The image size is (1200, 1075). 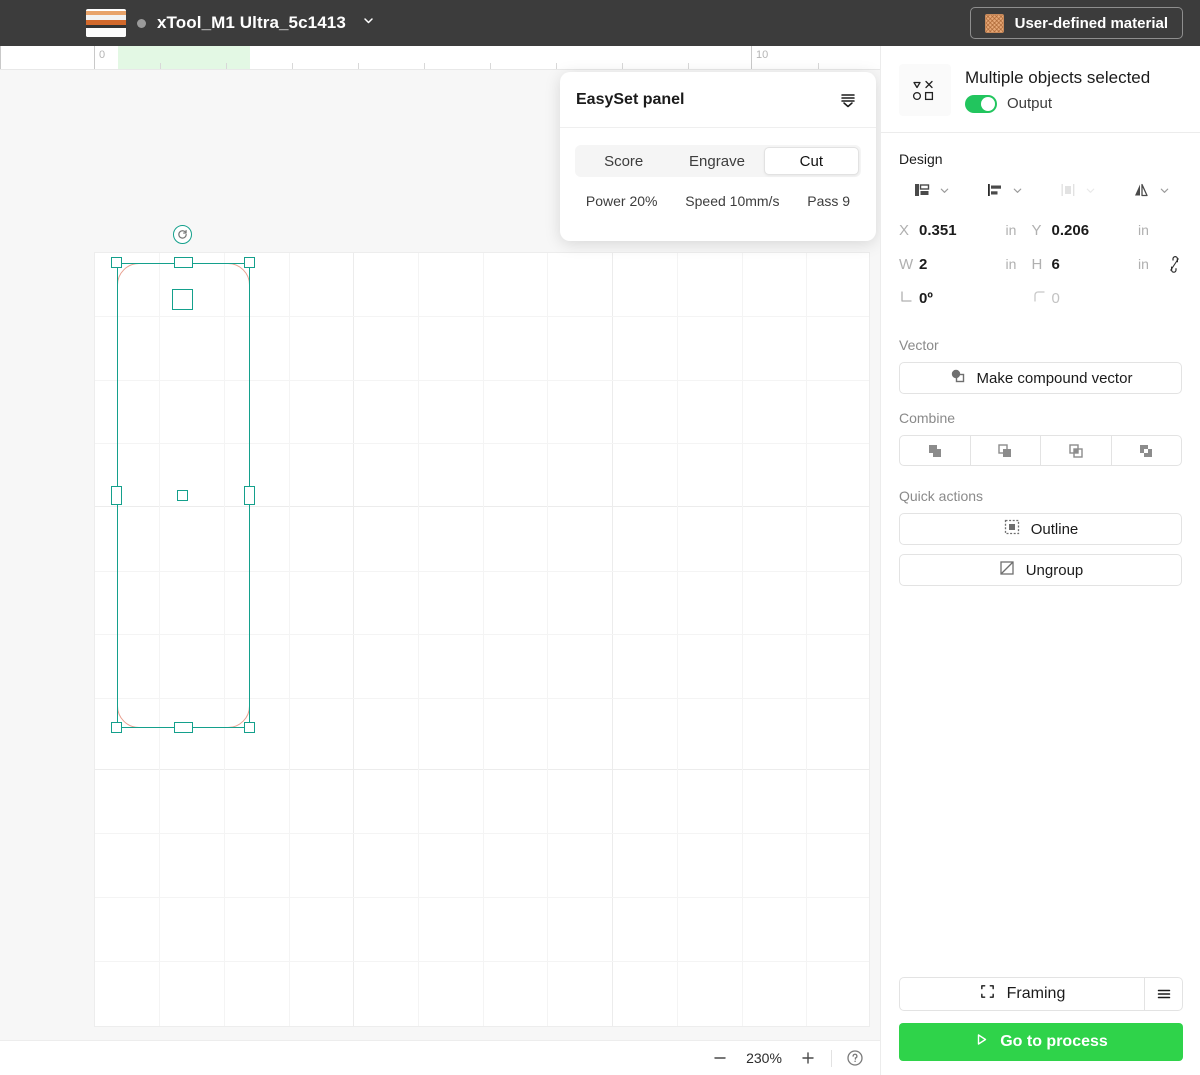 What do you see at coordinates (848, 100) in the screenshot?
I see `collapse-panel-icon` at bounding box center [848, 100].